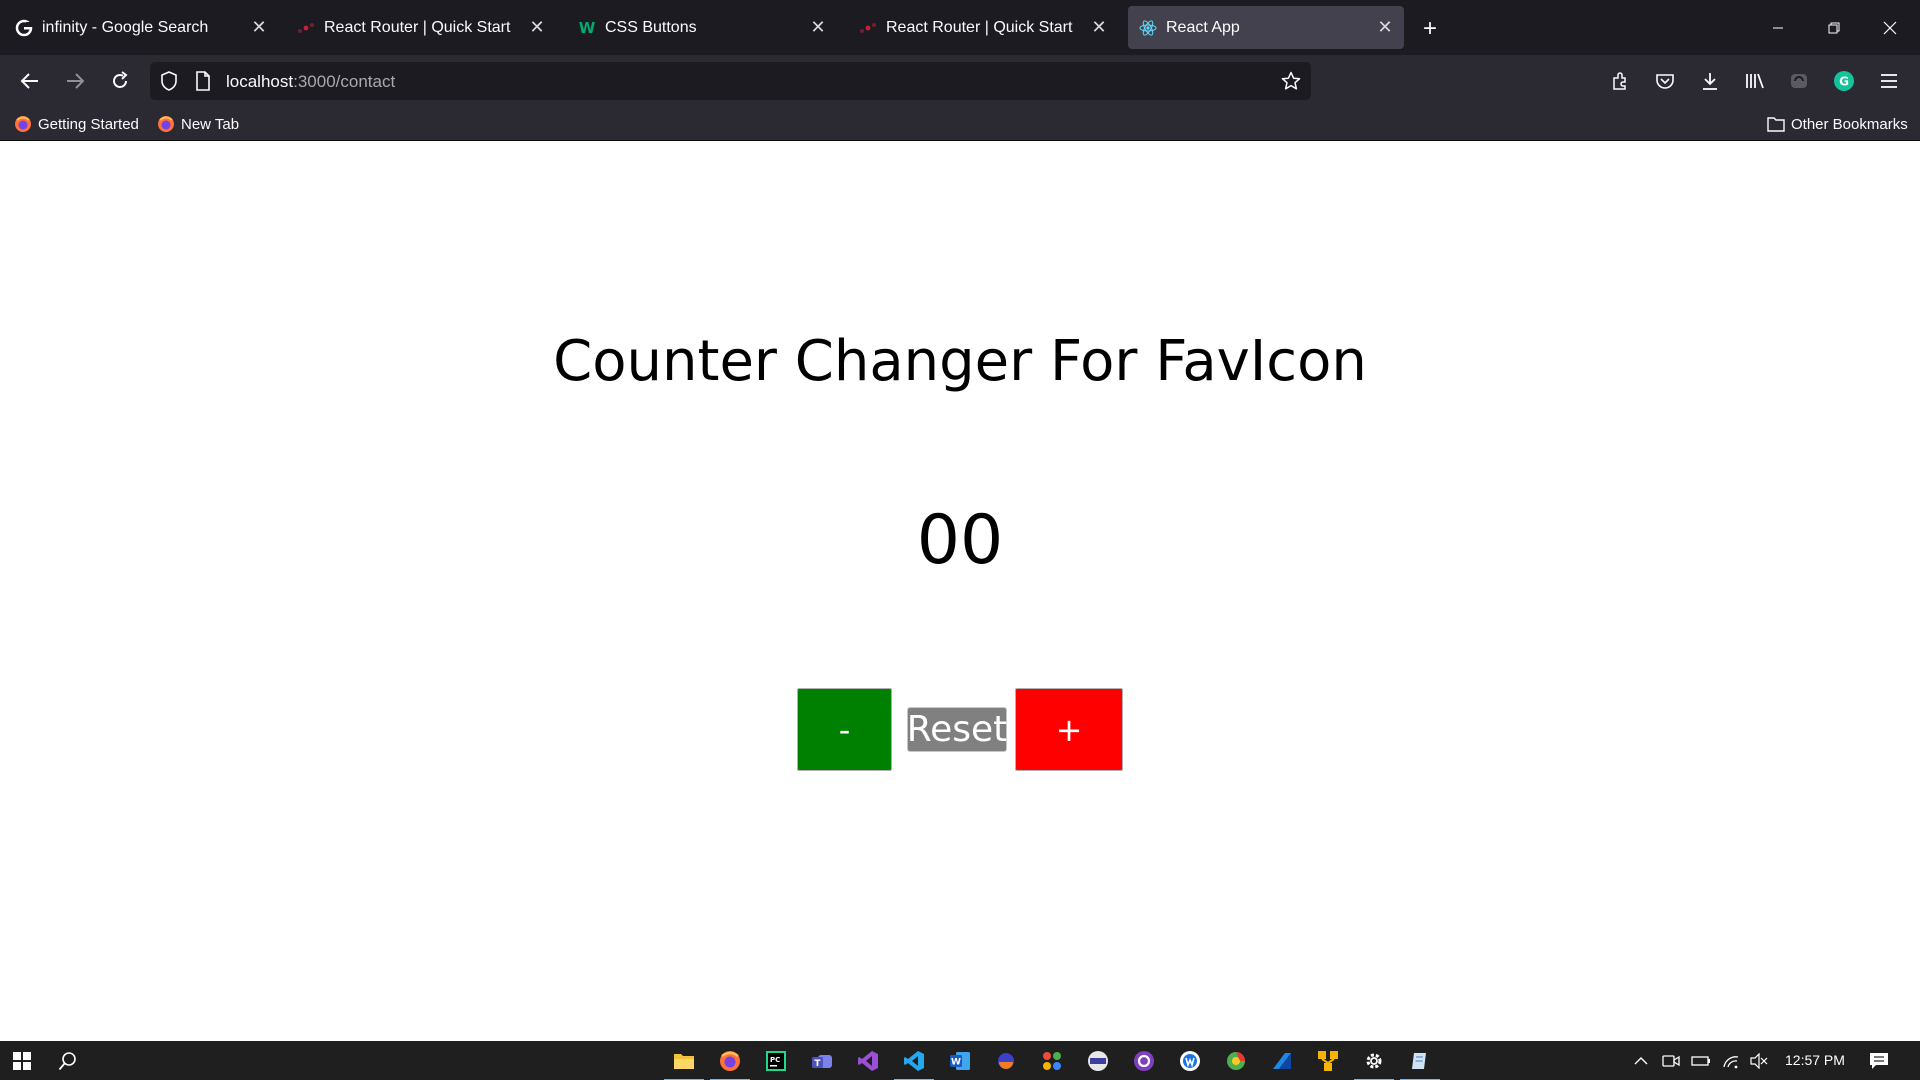 This screenshot has height=1080, width=1920. Describe the element at coordinates (30, 81) in the screenshot. I see `back-button` at that location.